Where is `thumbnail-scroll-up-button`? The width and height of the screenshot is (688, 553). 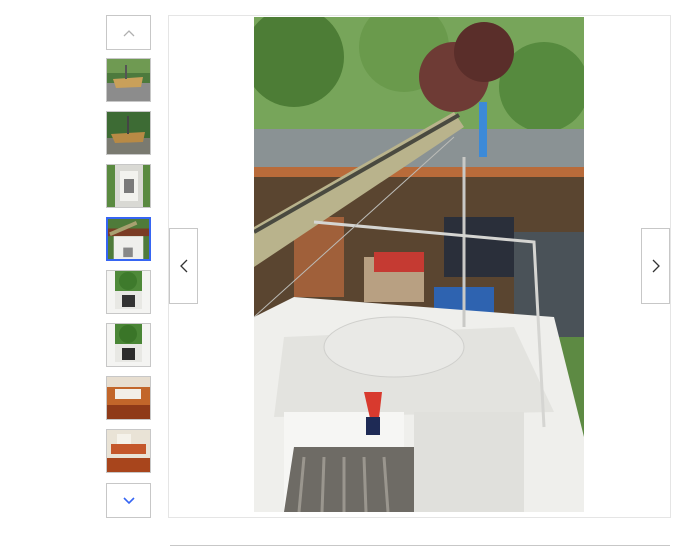 thumbnail-scroll-up-button is located at coordinates (128, 32).